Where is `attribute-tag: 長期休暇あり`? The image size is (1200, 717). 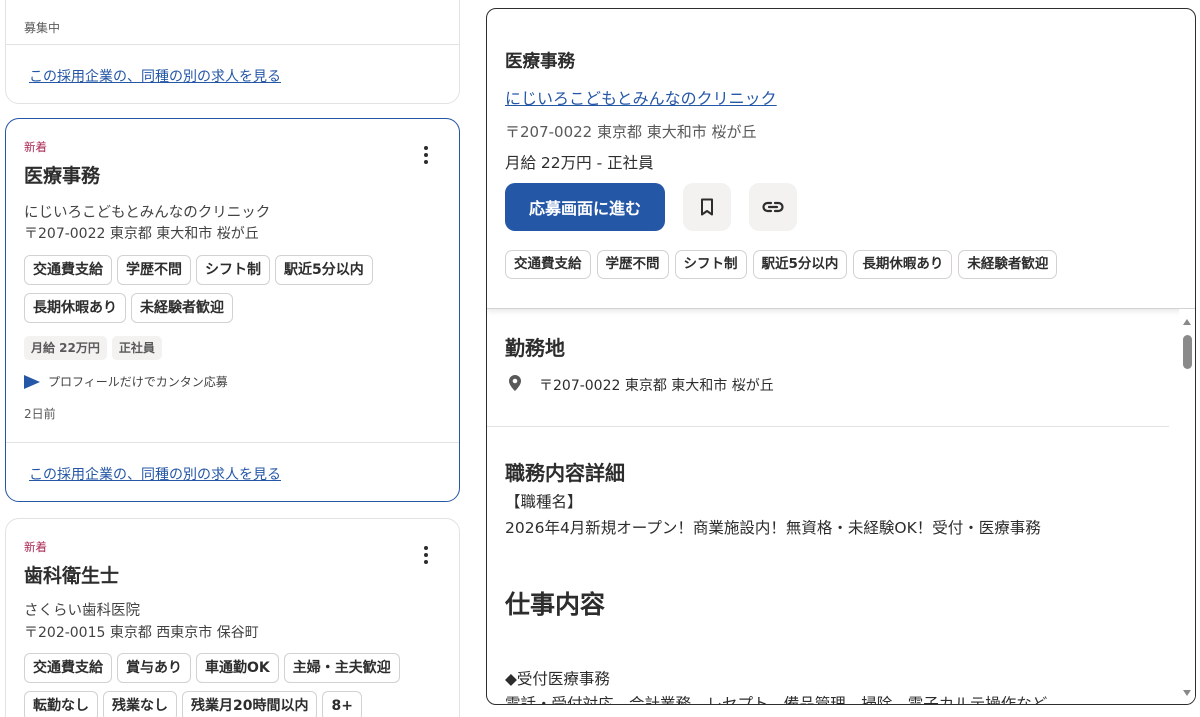 attribute-tag: 長期休暇あり is located at coordinates (75, 308).